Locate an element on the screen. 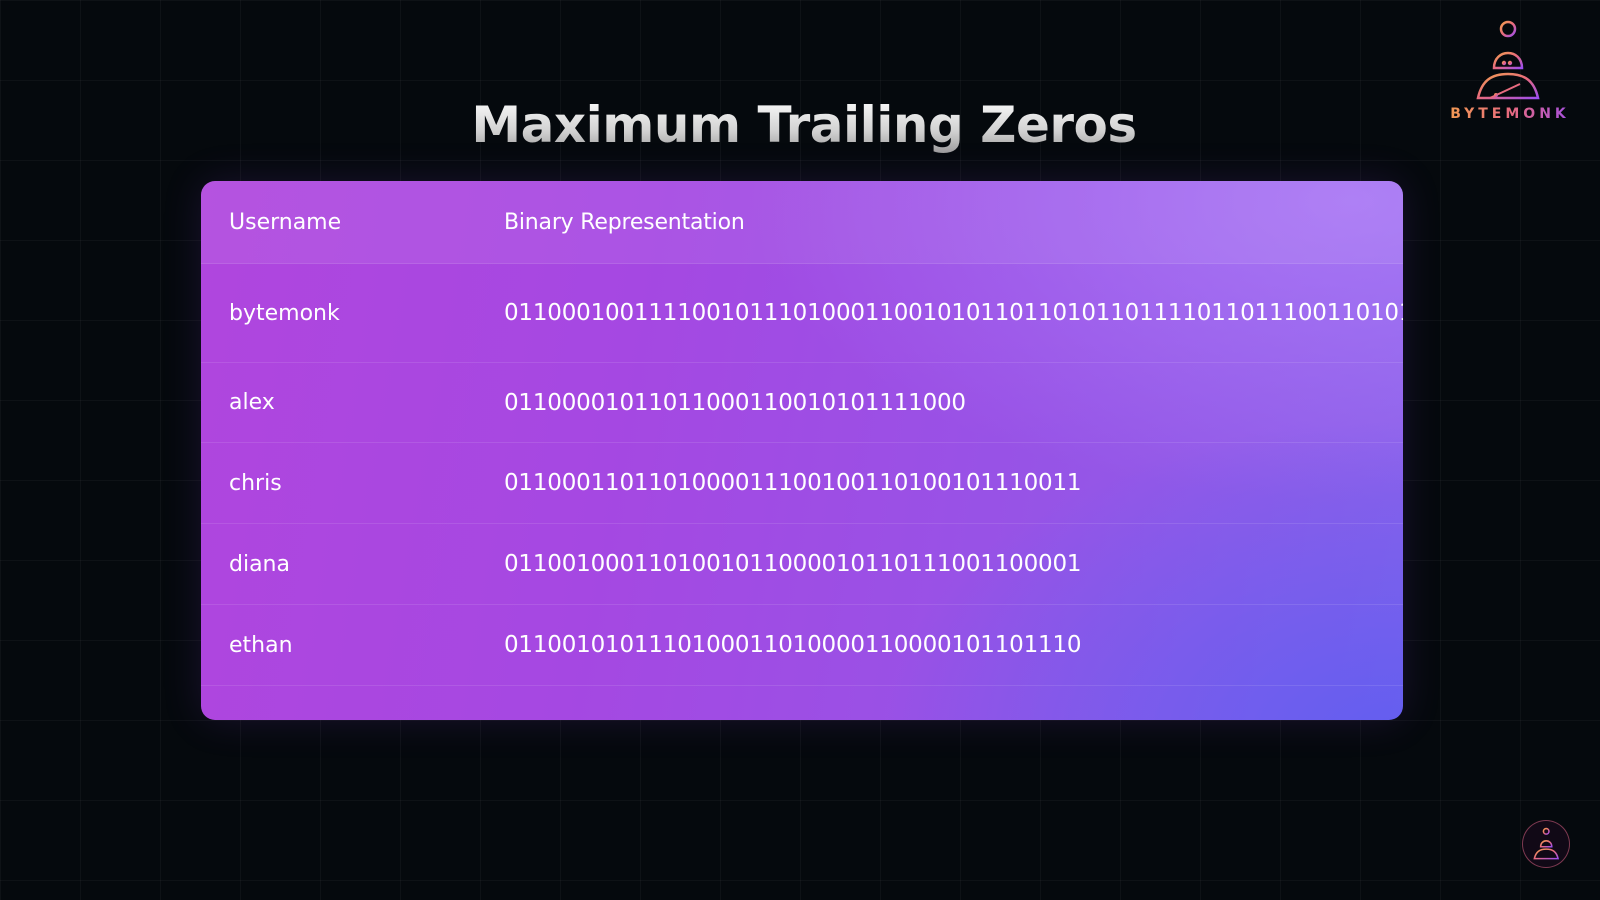 The height and width of the screenshot is (900, 1600). brand-name: BYTEMONK is located at coordinates (1510, 114).